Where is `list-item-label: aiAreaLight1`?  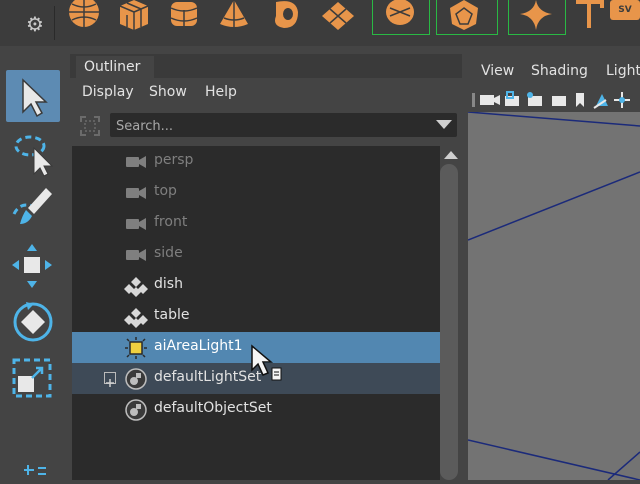 list-item-label: aiAreaLight1 is located at coordinates (198, 346).